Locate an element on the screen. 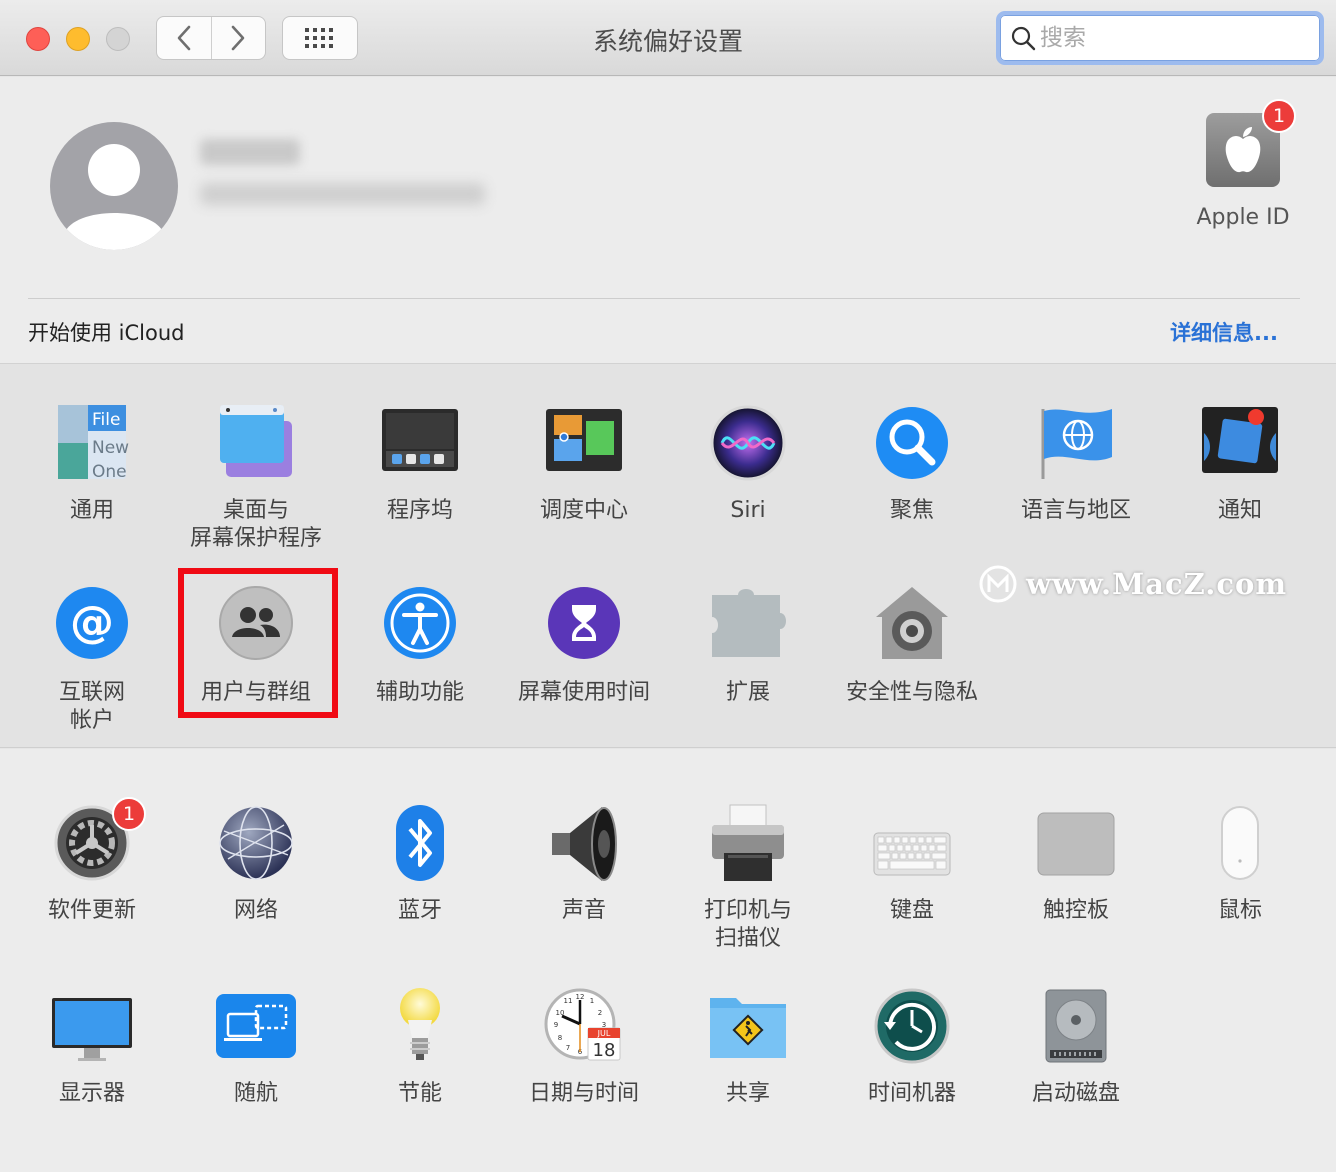 The width and height of the screenshot is (1336, 1172). pref-label: 语言与地区 is located at coordinates (1075, 510).